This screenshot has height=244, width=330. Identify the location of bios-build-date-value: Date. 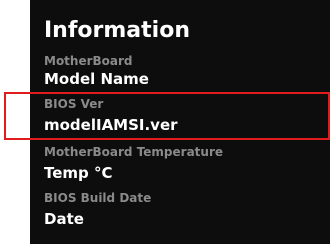
(64, 219).